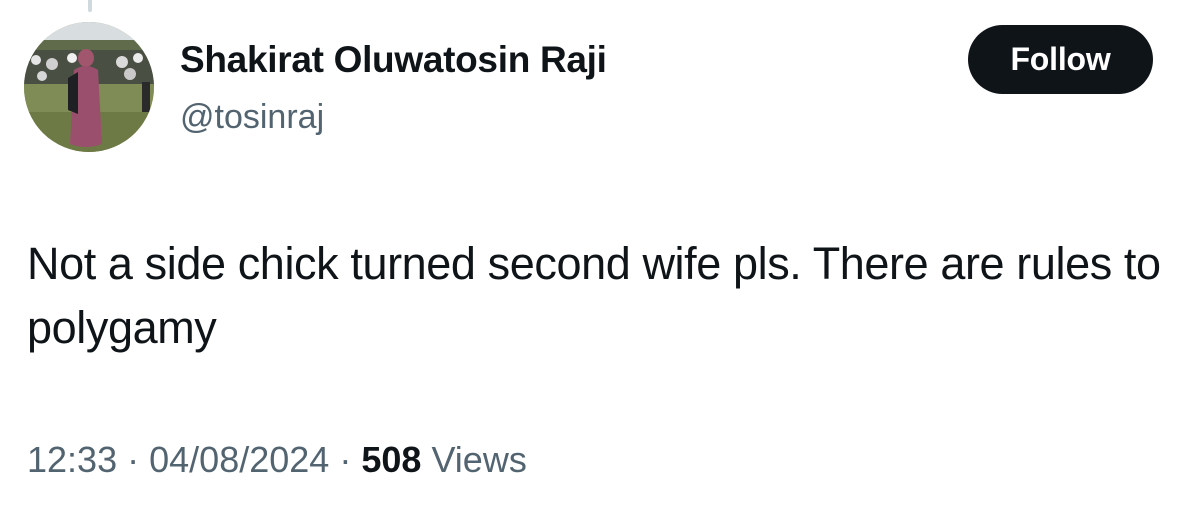 Image resolution: width=1200 pixels, height=507 pixels. What do you see at coordinates (479, 459) in the screenshot?
I see `views-label: Views` at bounding box center [479, 459].